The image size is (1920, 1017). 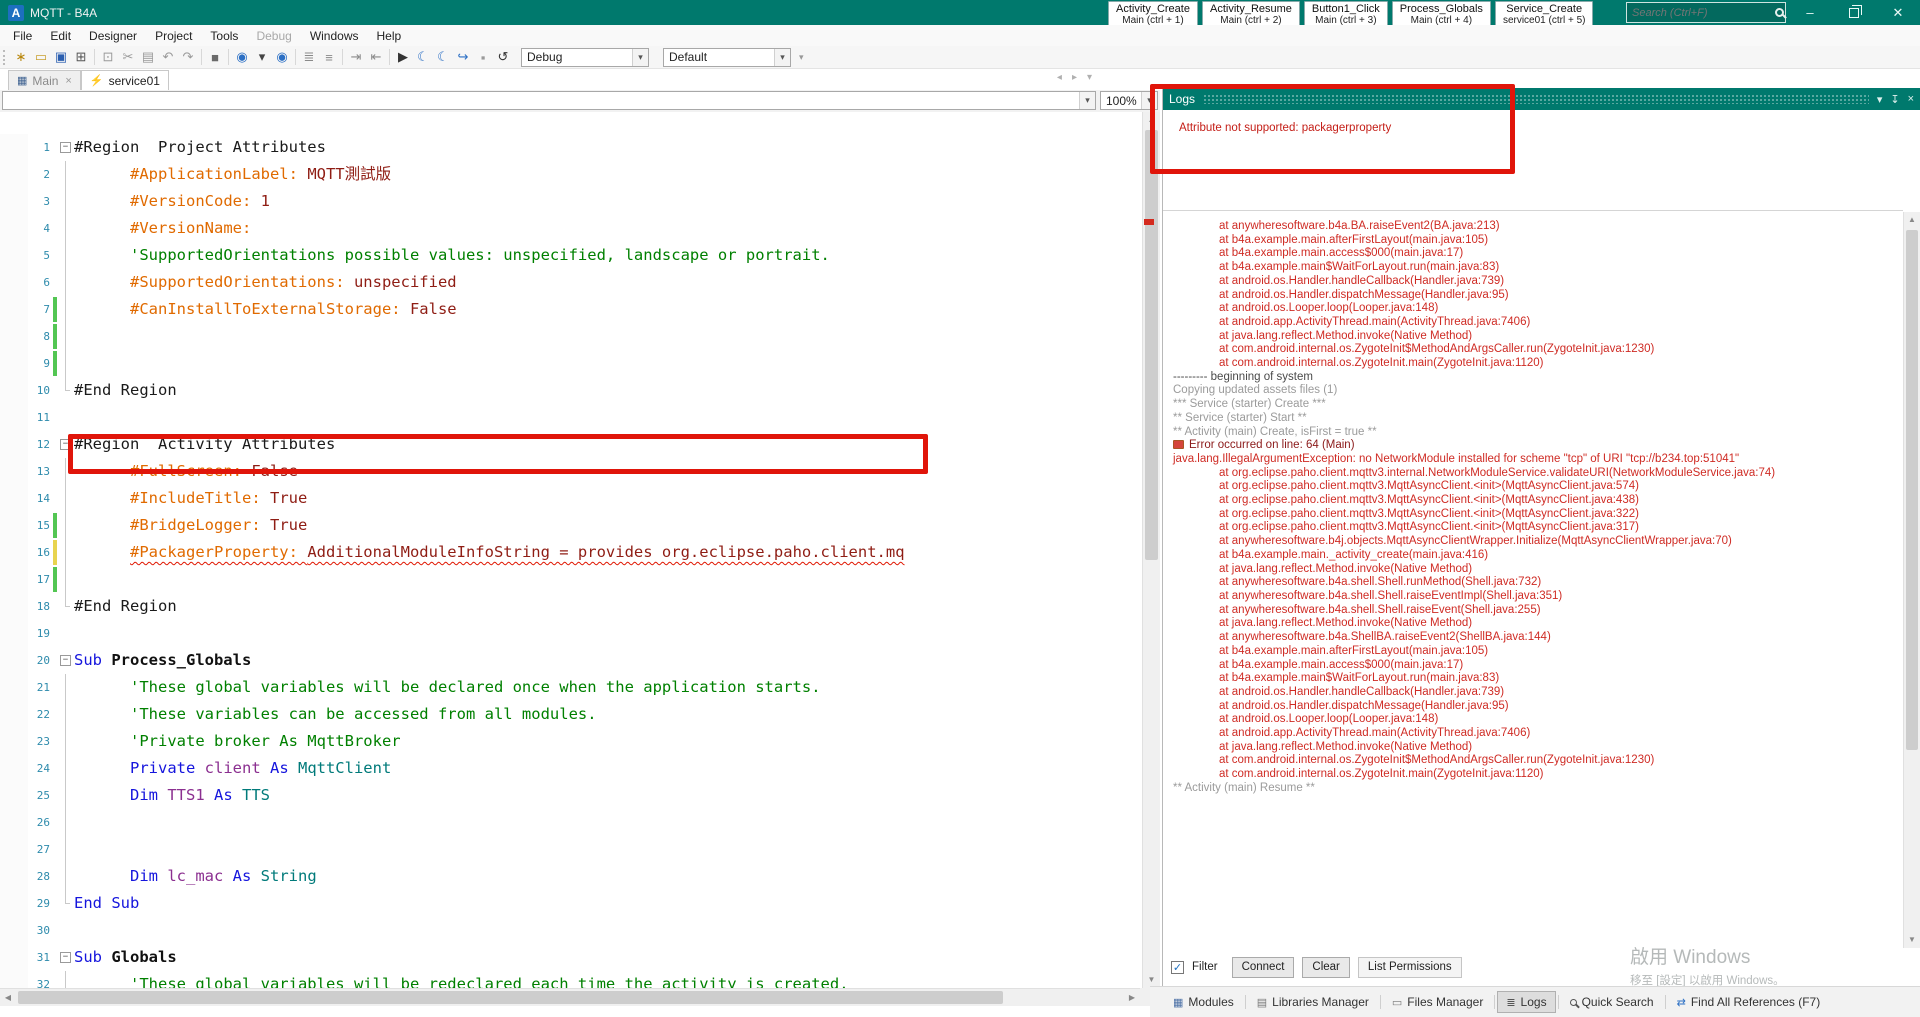 What do you see at coordinates (376, 57) in the screenshot?
I see `outdent-icon: ⇤` at bounding box center [376, 57].